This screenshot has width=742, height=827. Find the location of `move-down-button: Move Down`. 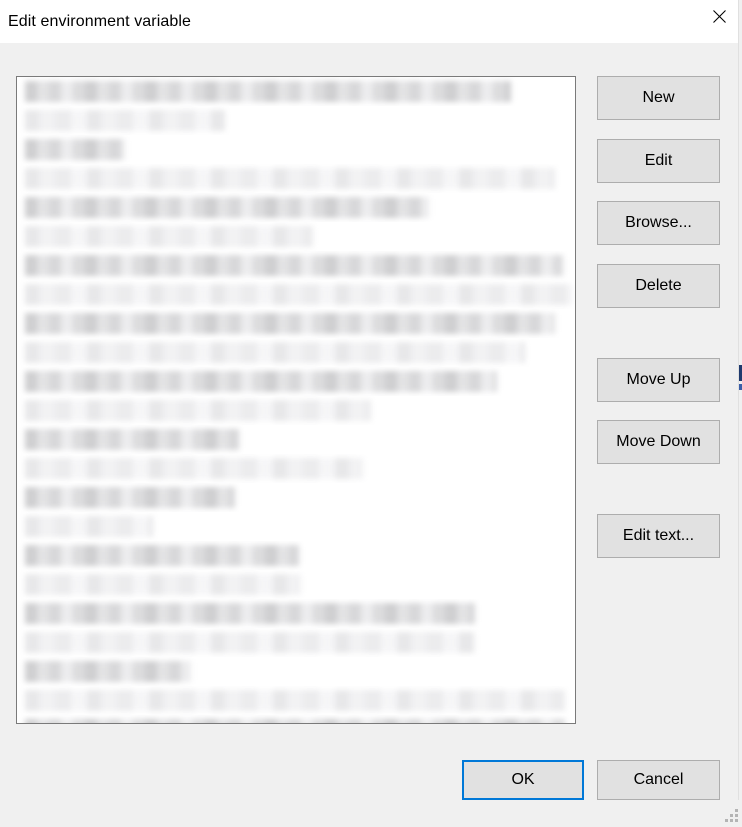

move-down-button: Move Down is located at coordinates (658, 442).